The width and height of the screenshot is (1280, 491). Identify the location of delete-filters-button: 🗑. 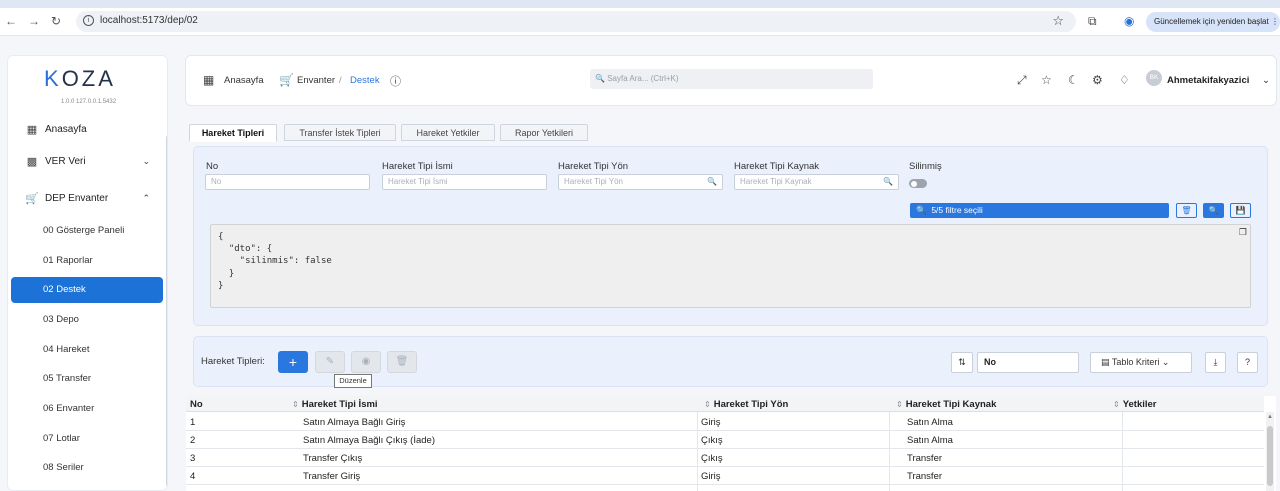
(1186, 210).